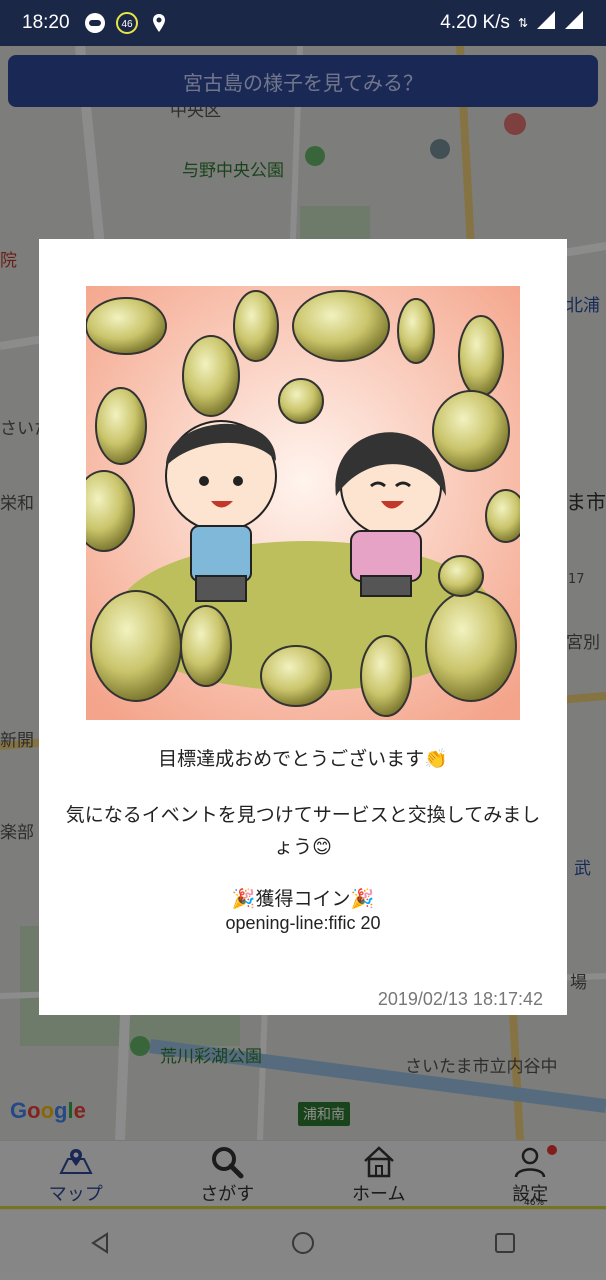 Image resolution: width=606 pixels, height=1280 pixels. What do you see at coordinates (522, 23) in the screenshot?
I see `data-arrows-icon: ⇅` at bounding box center [522, 23].